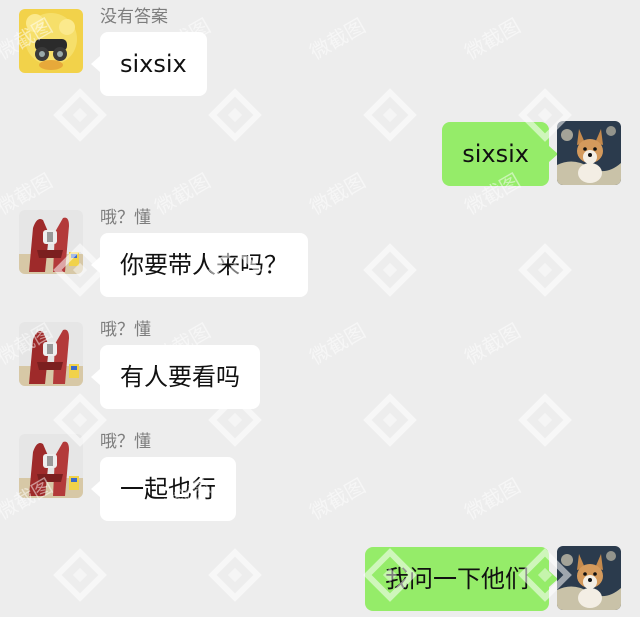 The image size is (640, 617). I want to click on message-bubble-outgoing: sixsix, so click(500, 154).